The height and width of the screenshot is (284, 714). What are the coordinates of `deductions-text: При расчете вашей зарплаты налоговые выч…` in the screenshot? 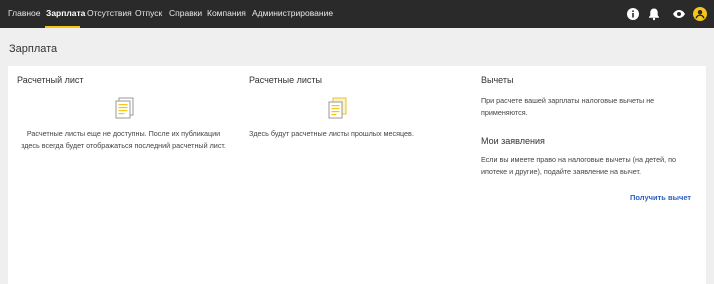 It's located at (568, 106).